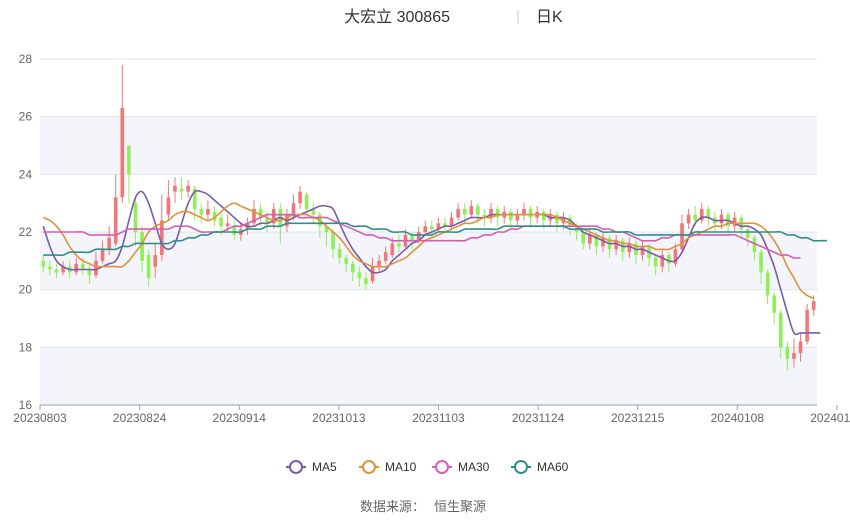 Image resolution: width=850 pixels, height=522 pixels. I want to click on y-tick-label: 16, so click(26, 405).